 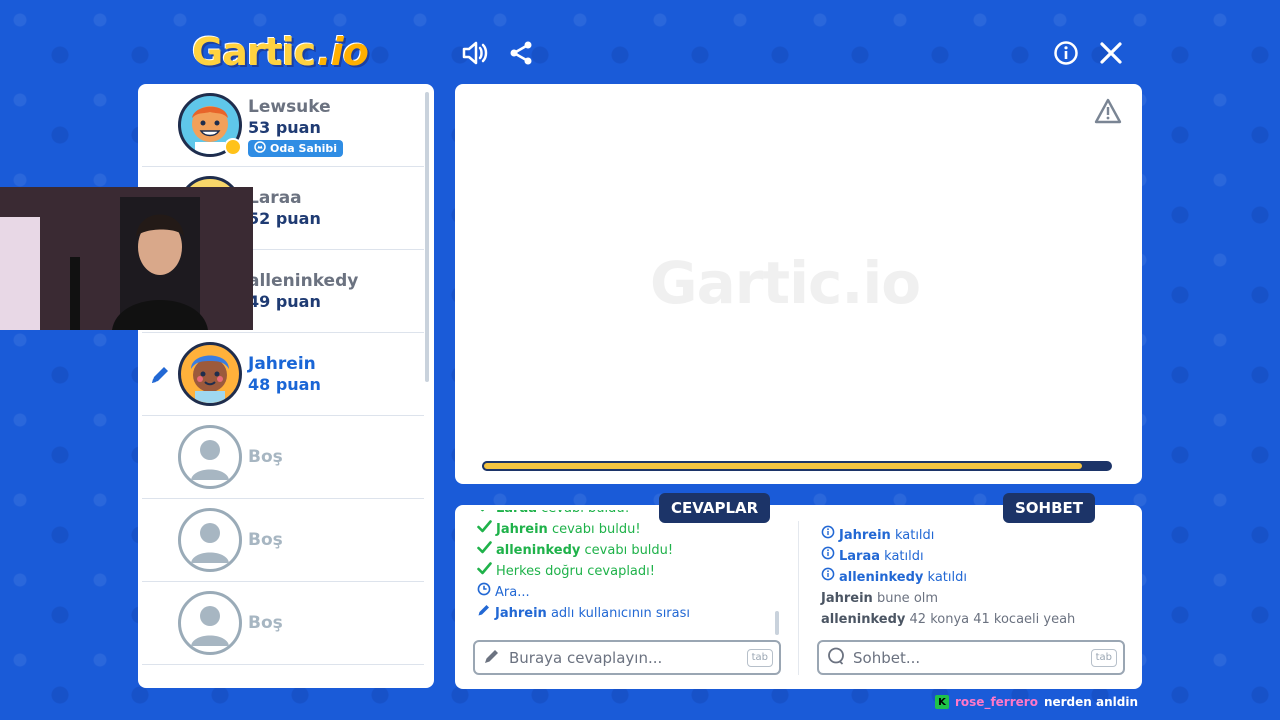 I want to click on avatar, so click(x=210, y=374).